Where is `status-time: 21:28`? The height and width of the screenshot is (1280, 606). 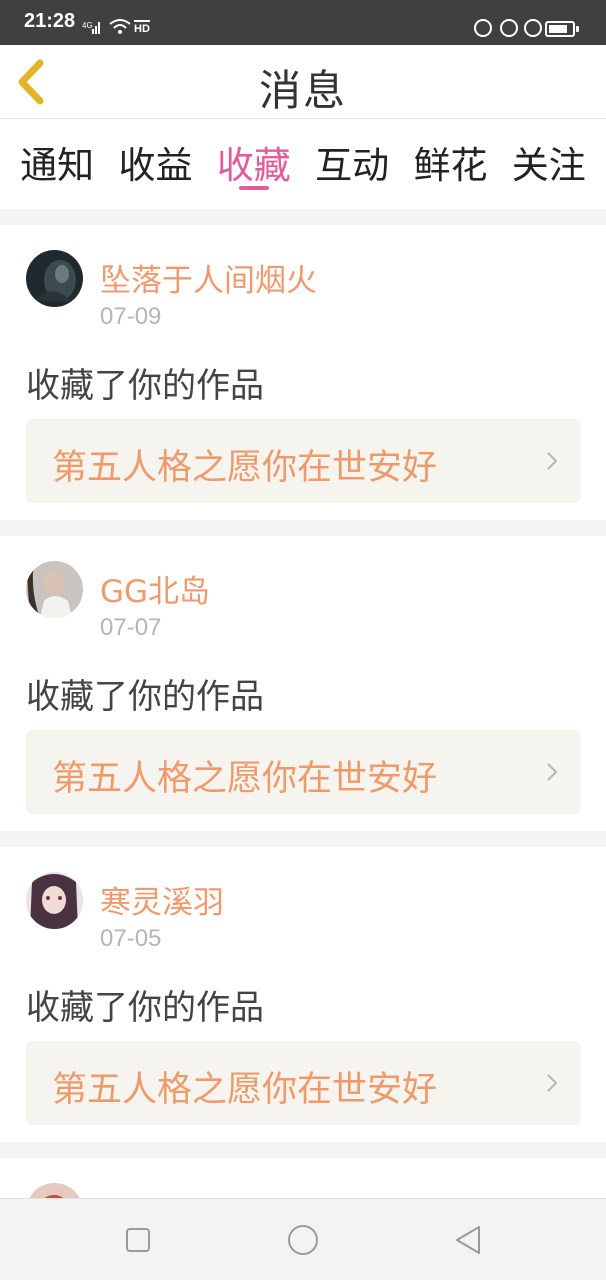 status-time: 21:28 is located at coordinates (50, 21).